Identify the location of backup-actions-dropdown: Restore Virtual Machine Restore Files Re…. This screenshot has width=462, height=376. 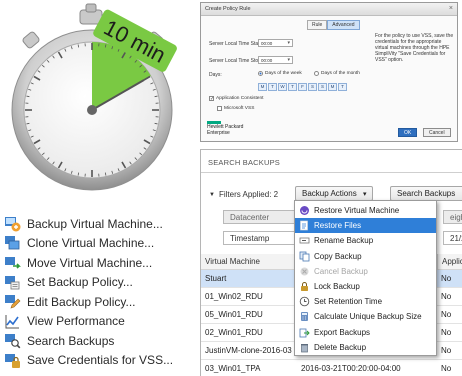
(365, 278).